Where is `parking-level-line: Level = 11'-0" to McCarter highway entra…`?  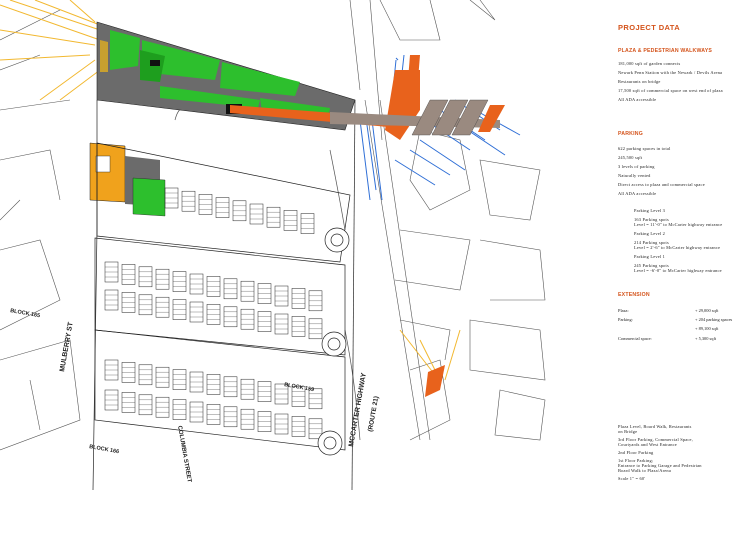 parking-level-line: Level = 11'-0" to McCarter highway entra… is located at coordinates (678, 224).